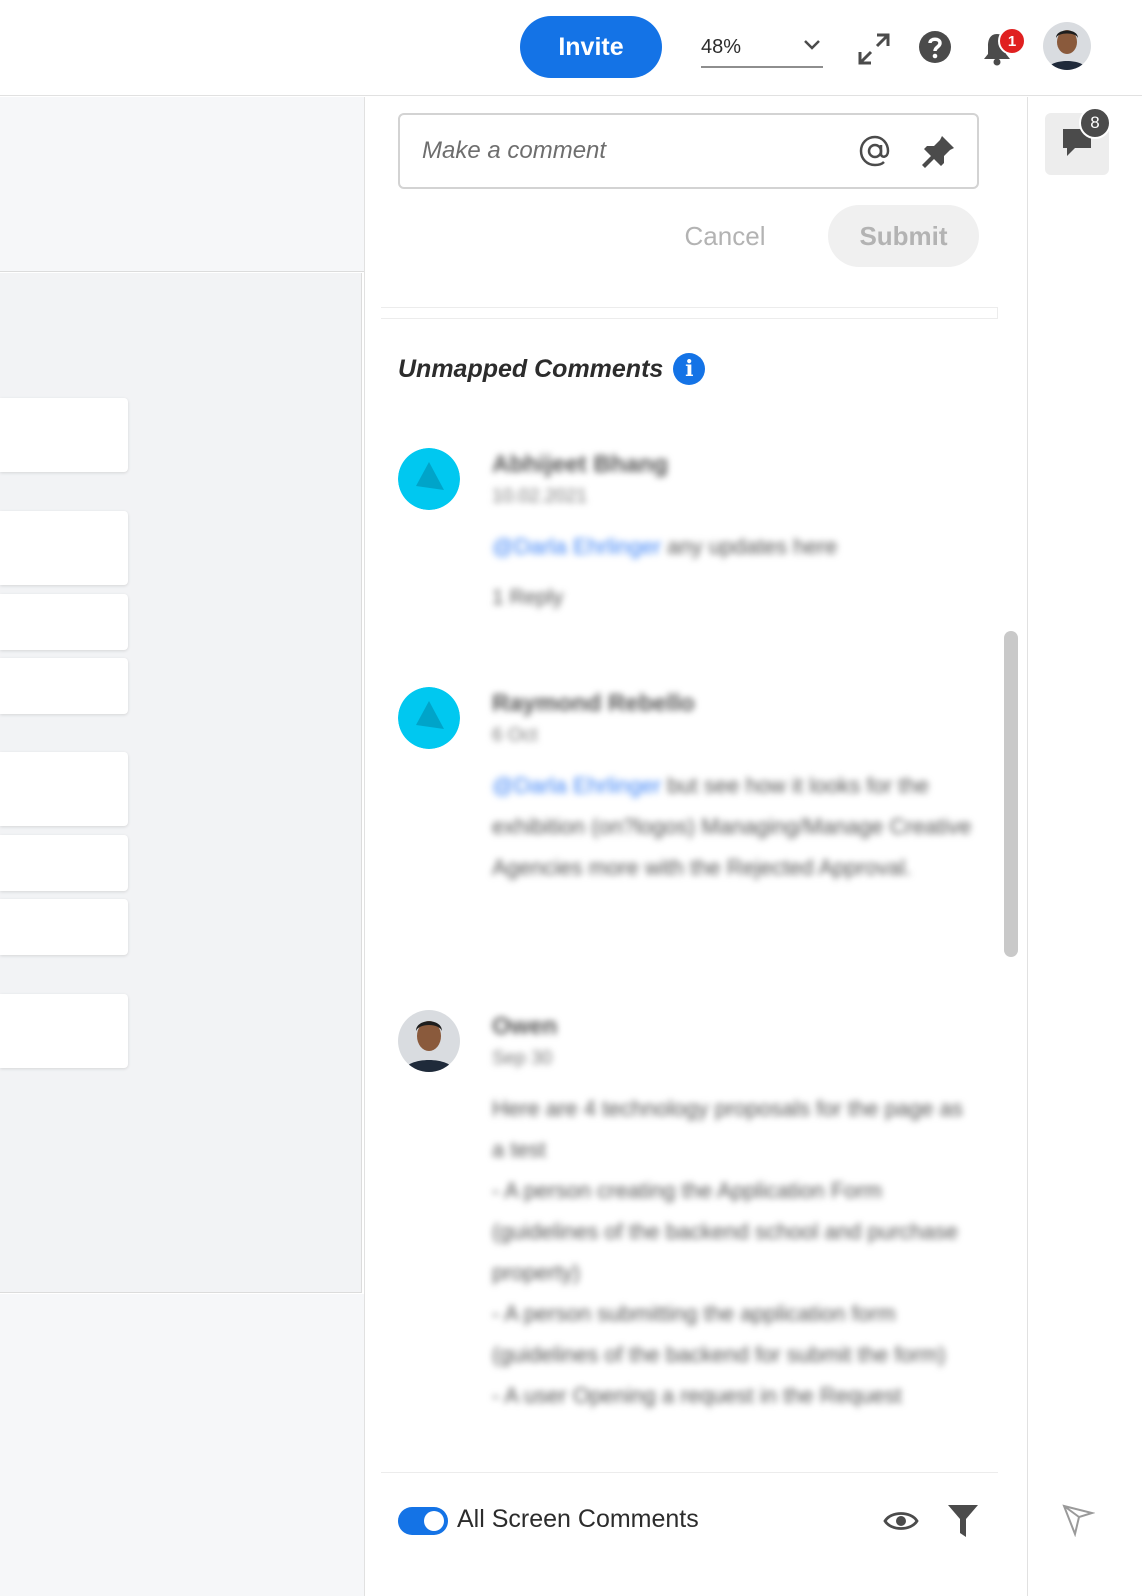  I want to click on zoom-value: 48%, so click(721, 46).